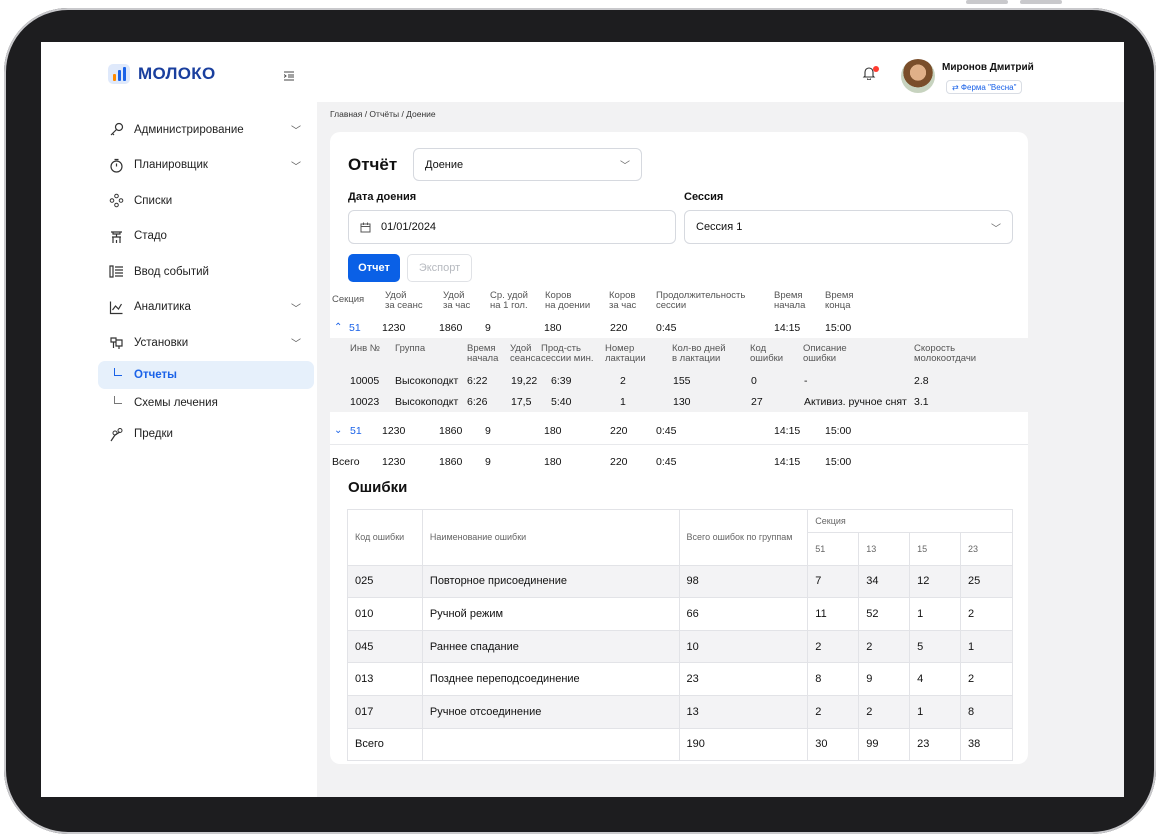 This screenshot has width=1160, height=837. I want to click on detail-cell: Высокоподкт, so click(427, 381).